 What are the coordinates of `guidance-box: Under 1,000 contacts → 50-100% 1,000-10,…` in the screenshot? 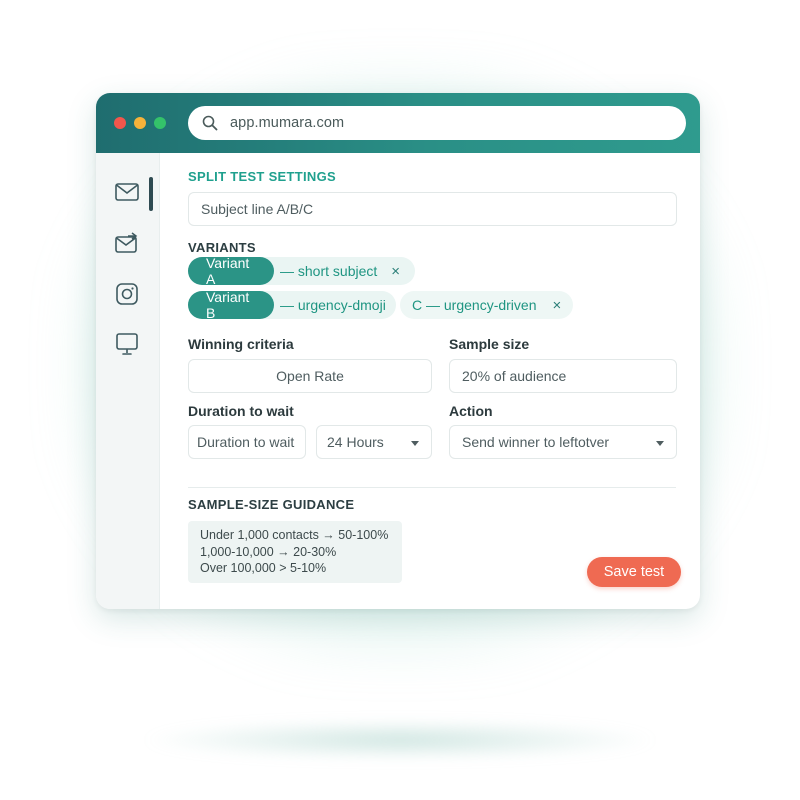 It's located at (295, 552).